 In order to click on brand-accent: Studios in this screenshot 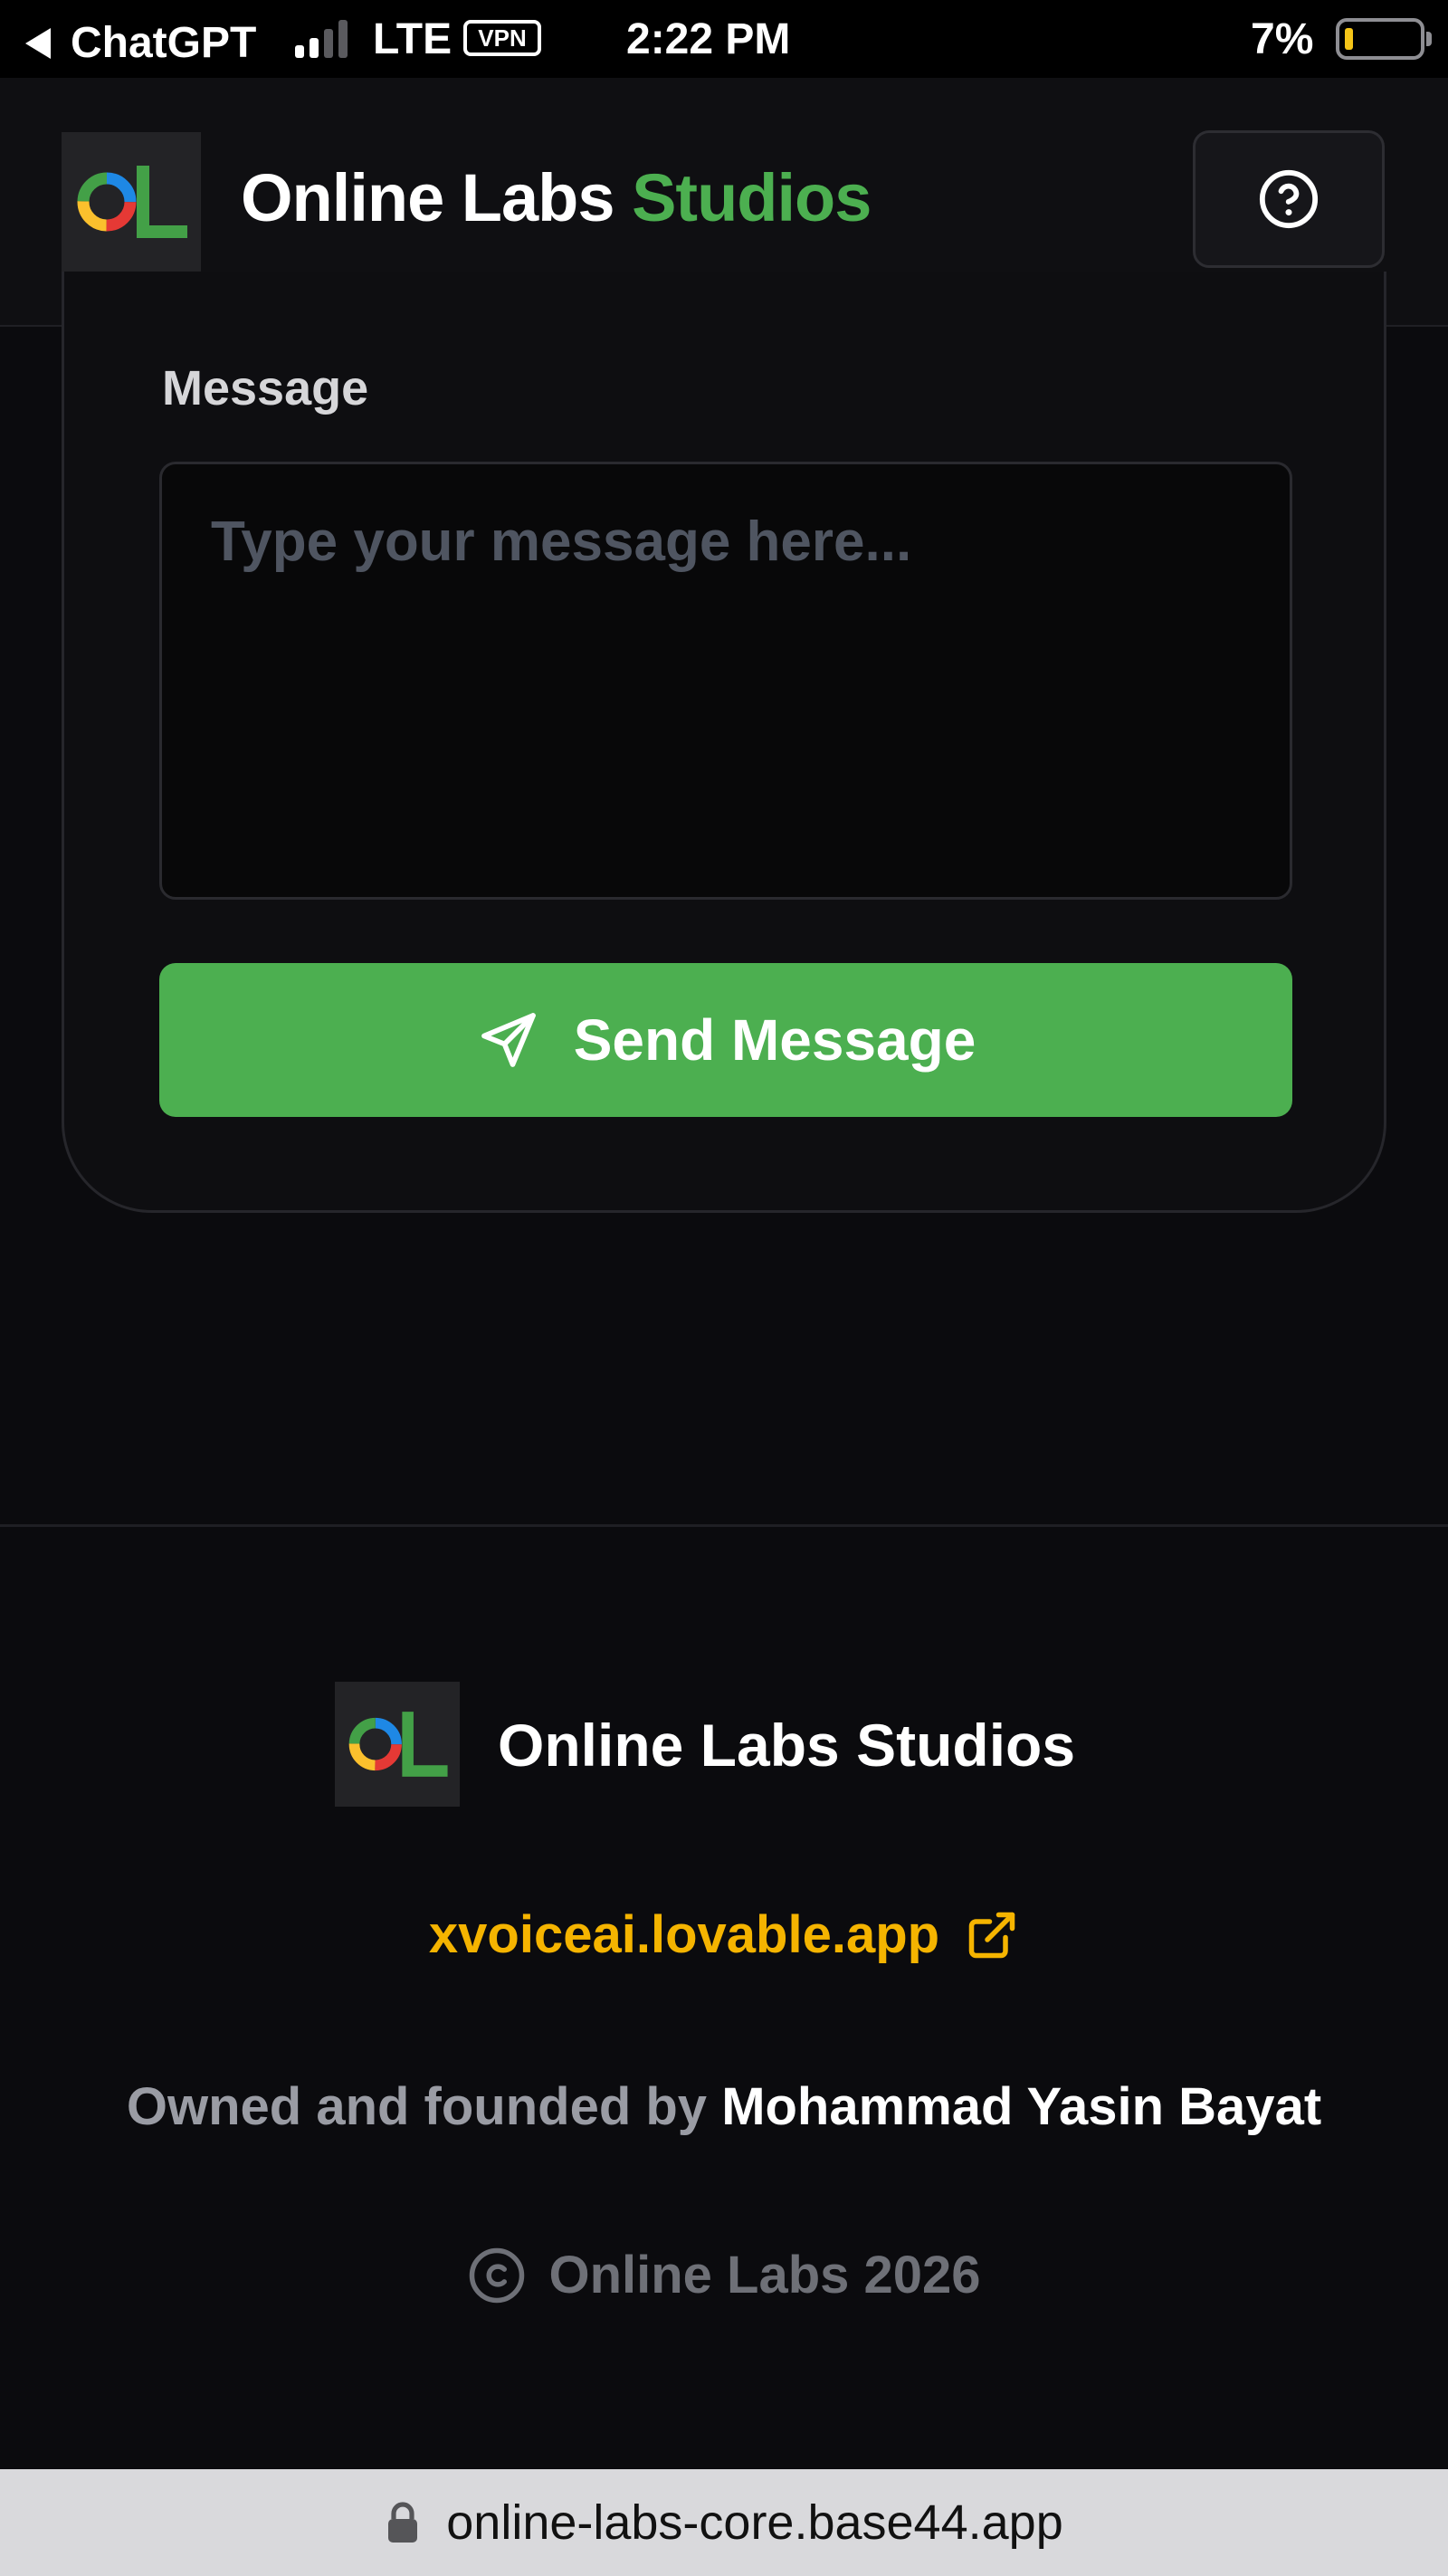, I will do `click(752, 198)`.